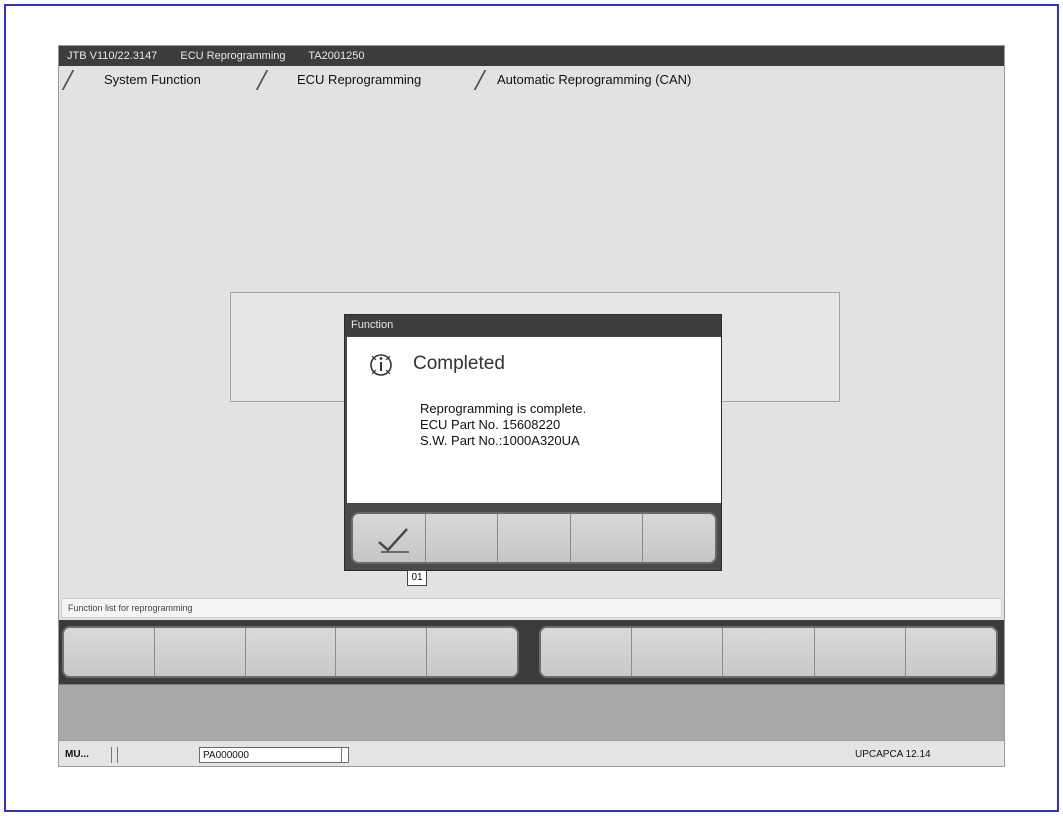 This screenshot has height=816, width=1063. I want to click on status-middle-field: PA000000, so click(274, 755).